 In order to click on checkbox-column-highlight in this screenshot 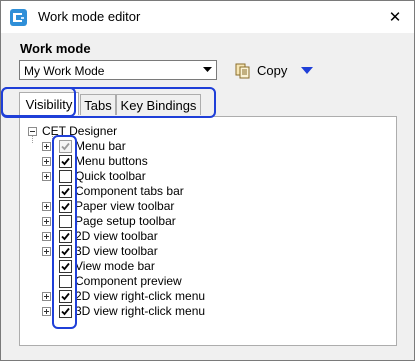, I will do `click(64, 232)`.